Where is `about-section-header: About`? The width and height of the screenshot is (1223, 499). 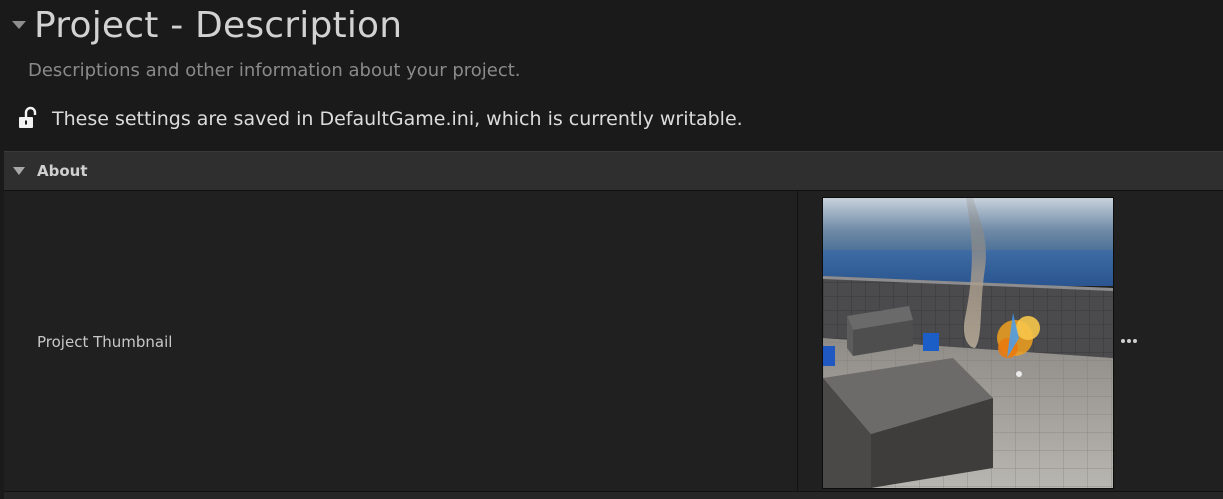 about-section-header: About is located at coordinates (613, 170).